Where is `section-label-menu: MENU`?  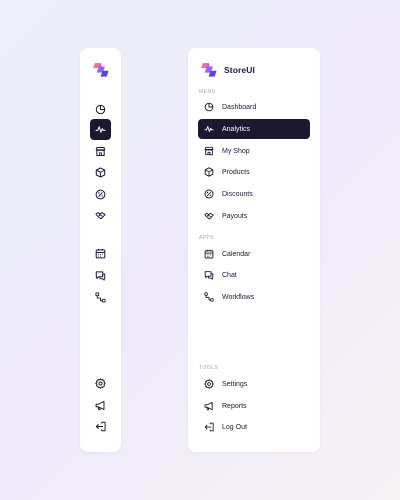
section-label-menu: MENU is located at coordinates (207, 92).